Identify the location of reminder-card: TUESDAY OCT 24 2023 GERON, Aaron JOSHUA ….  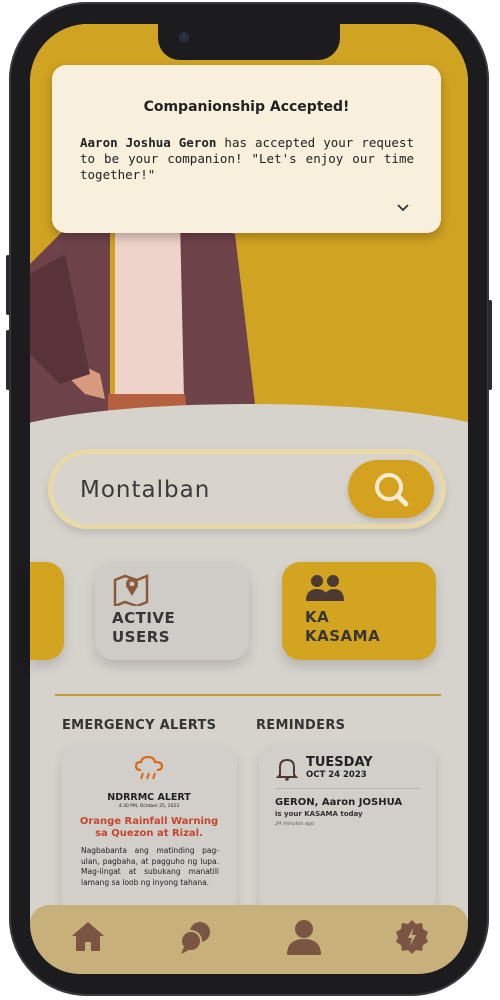
(347, 829).